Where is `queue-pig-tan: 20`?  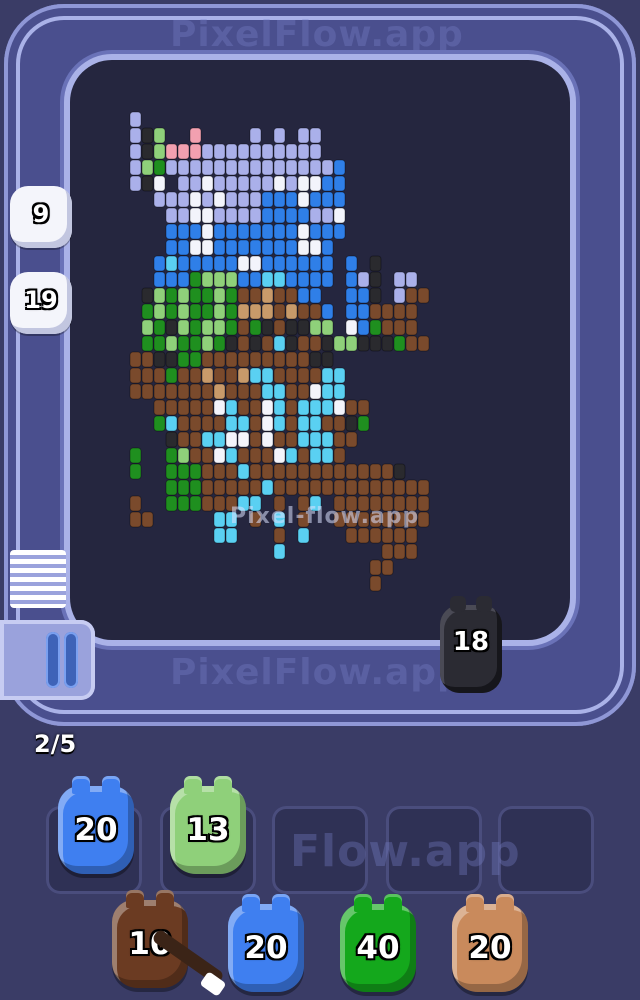 queue-pig-tan: 20 is located at coordinates (490, 943).